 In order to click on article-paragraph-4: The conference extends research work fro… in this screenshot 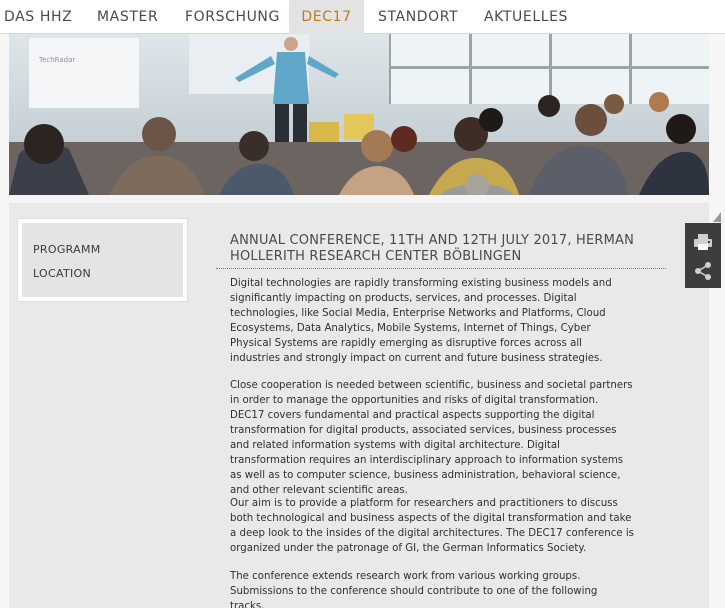, I will do `click(414, 589)`.